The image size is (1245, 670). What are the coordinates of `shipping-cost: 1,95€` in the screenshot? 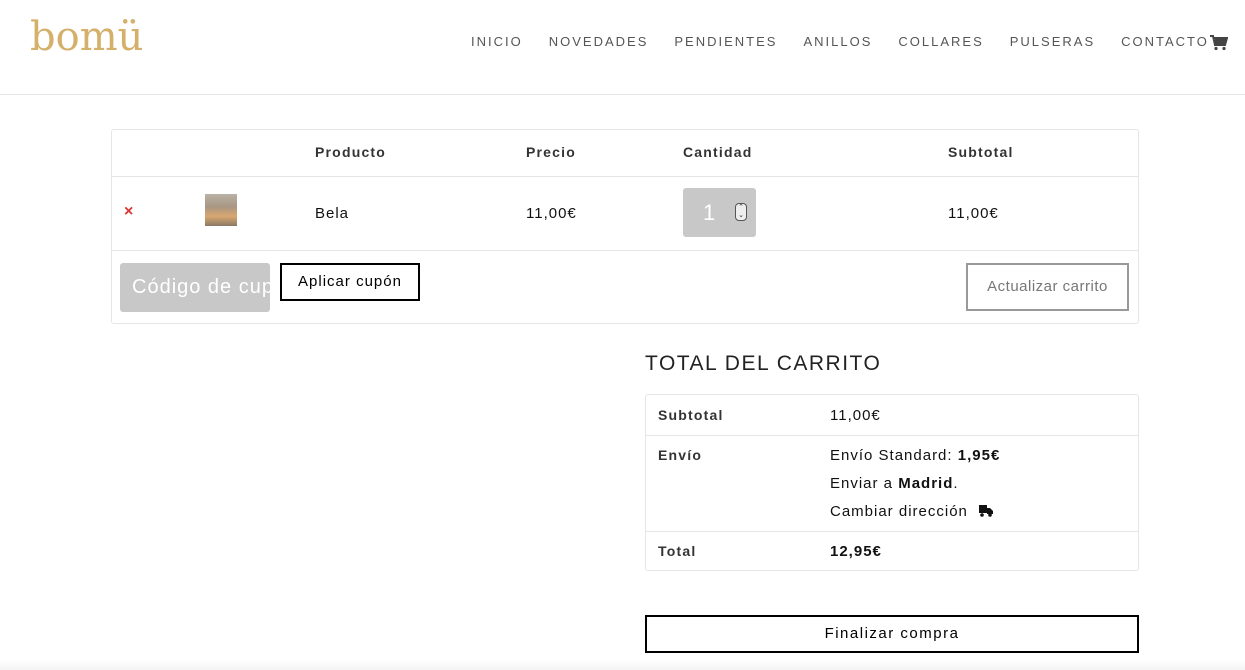 It's located at (979, 455).